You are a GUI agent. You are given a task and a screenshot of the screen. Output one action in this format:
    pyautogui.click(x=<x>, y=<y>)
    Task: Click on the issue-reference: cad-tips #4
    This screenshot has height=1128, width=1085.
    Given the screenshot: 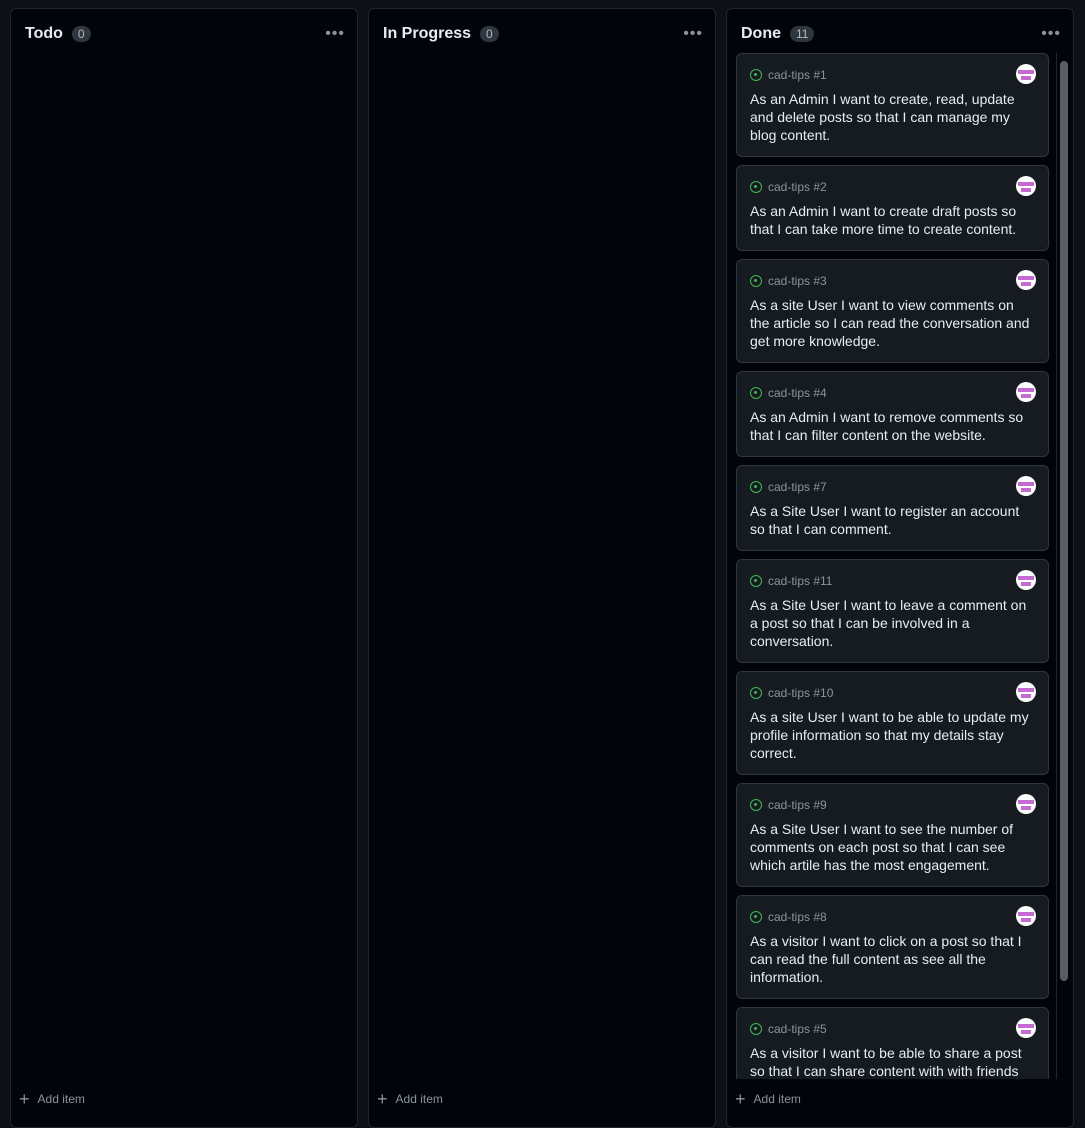 What is the action you would take?
    pyautogui.click(x=797, y=393)
    